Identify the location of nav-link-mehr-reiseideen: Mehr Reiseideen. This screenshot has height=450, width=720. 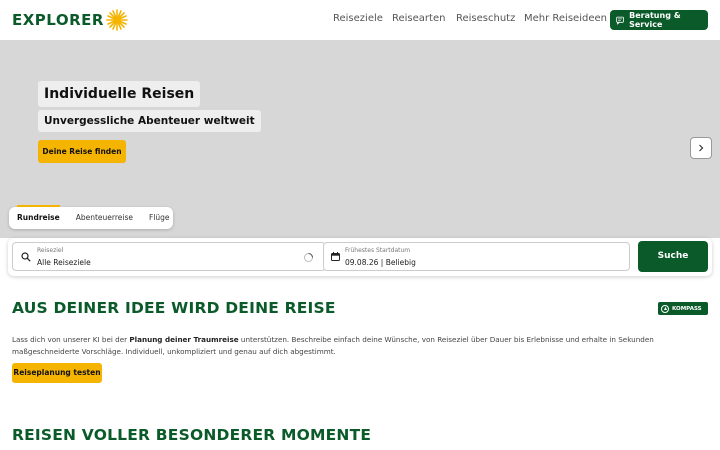
(565, 18).